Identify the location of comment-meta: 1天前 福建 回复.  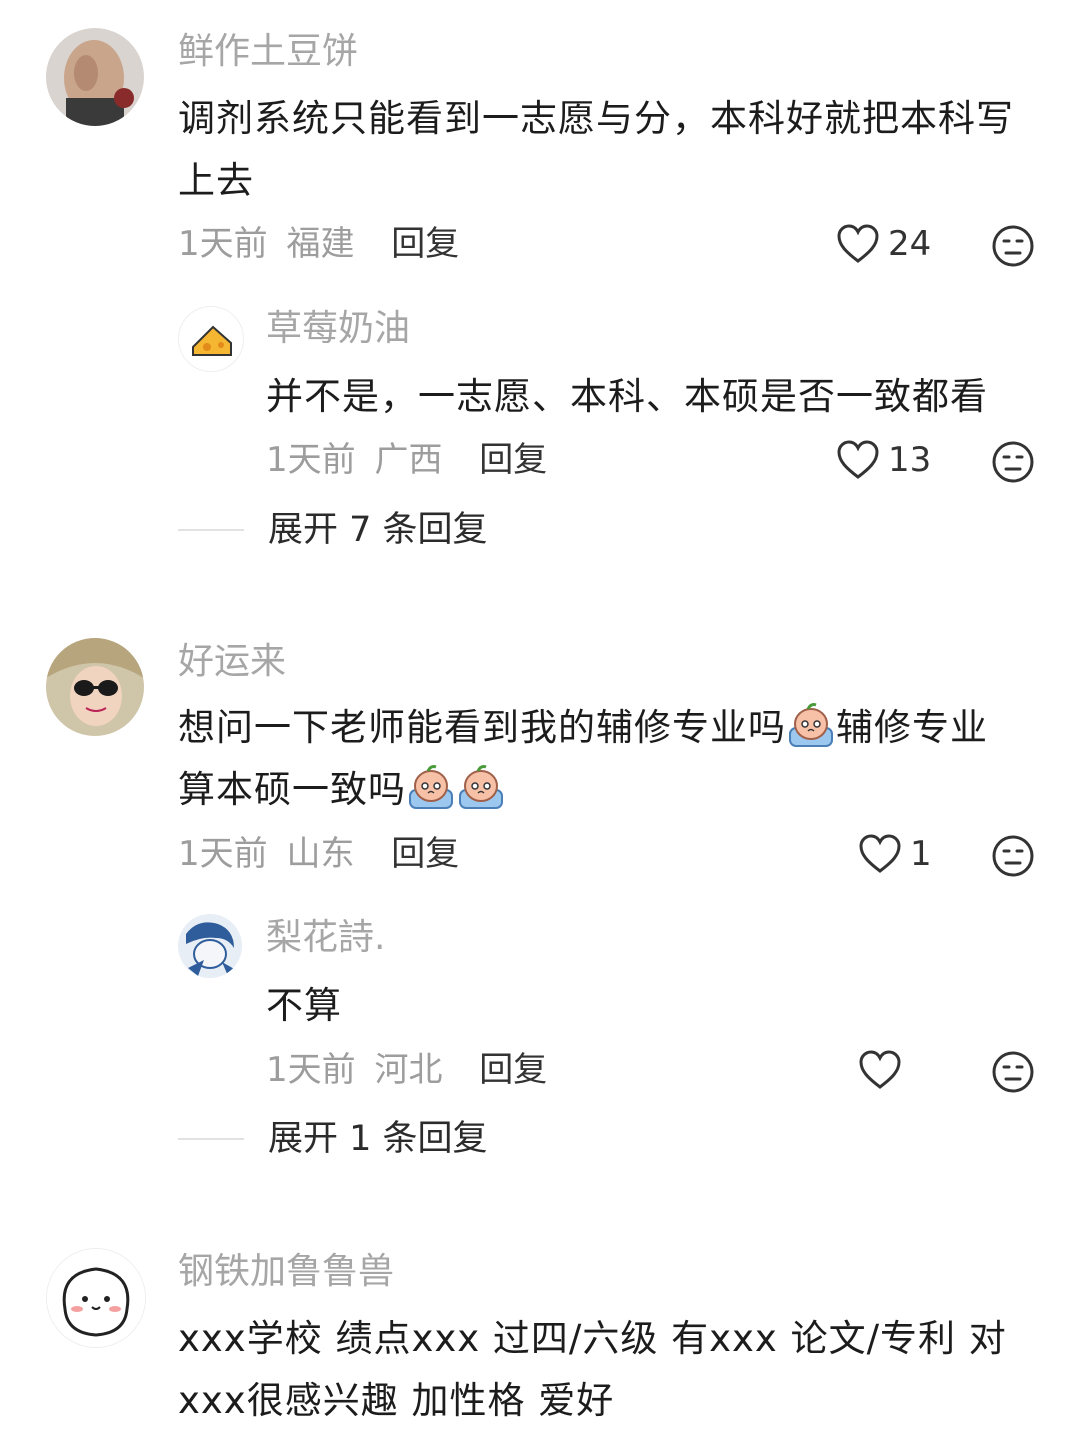
(318, 244).